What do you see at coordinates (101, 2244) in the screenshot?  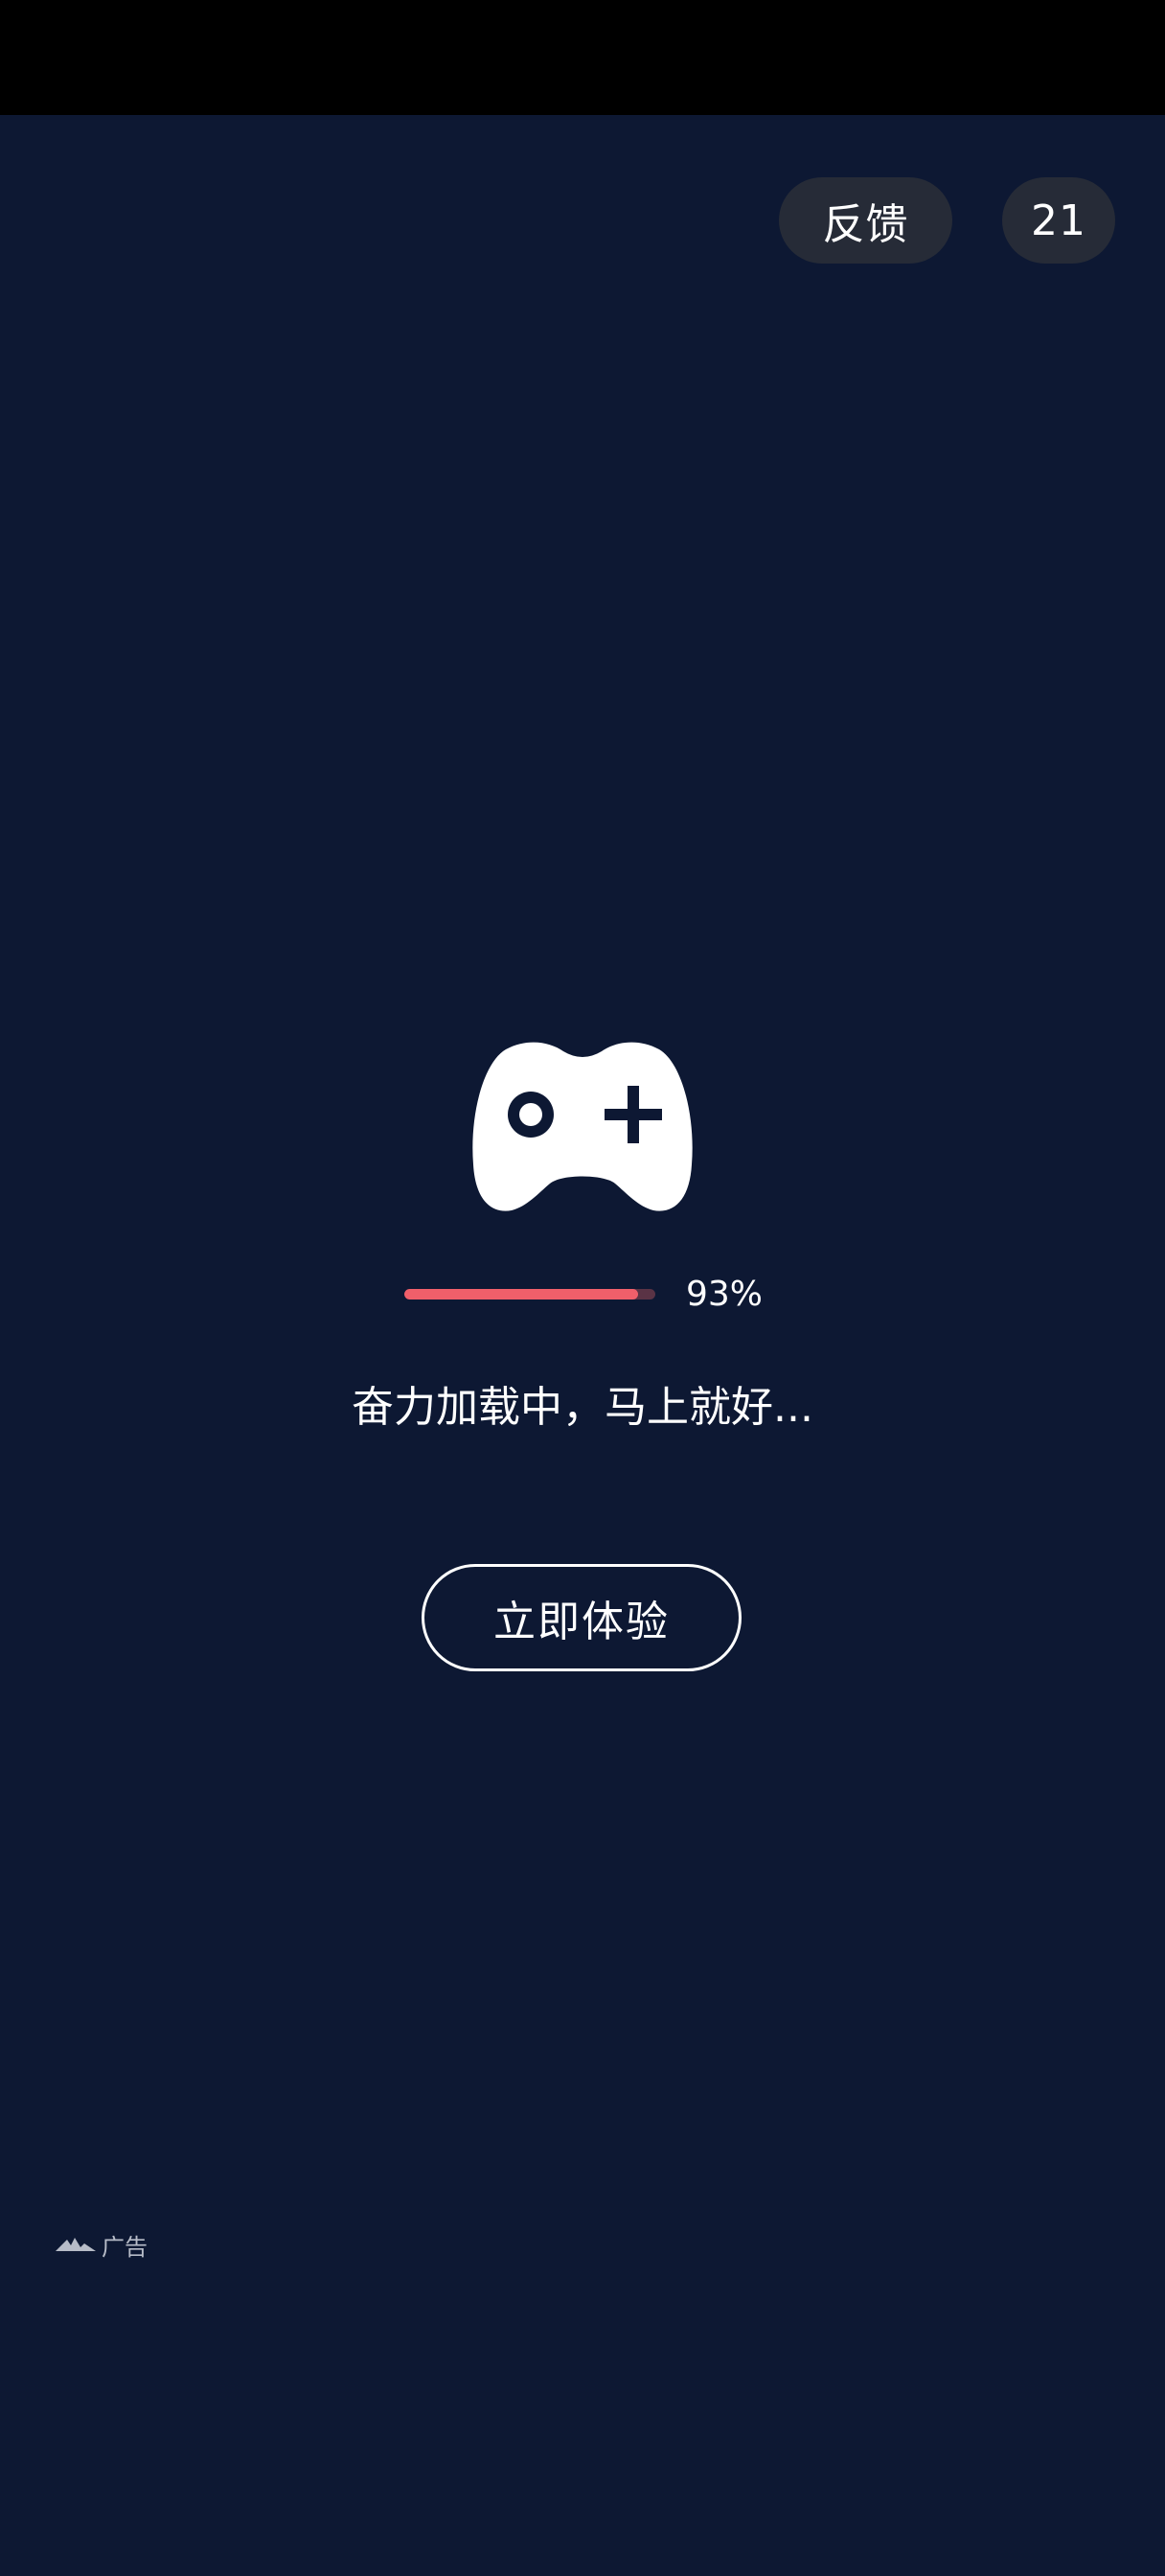 I see `ad-badge: 广告` at bounding box center [101, 2244].